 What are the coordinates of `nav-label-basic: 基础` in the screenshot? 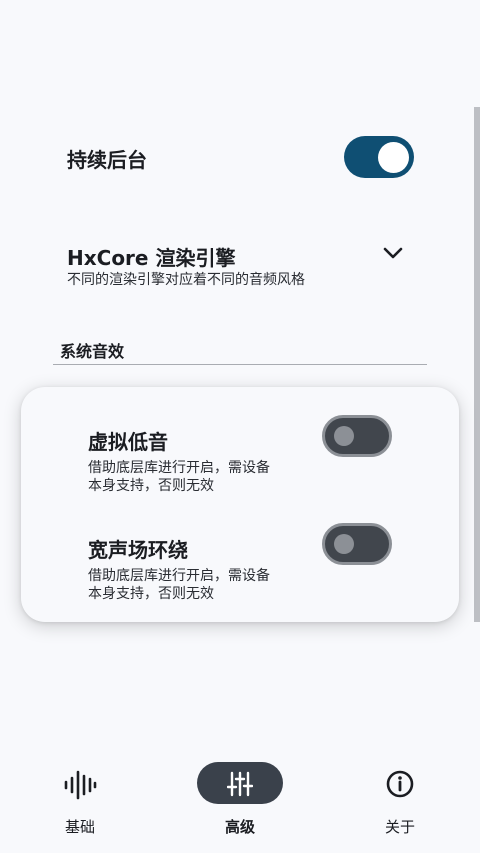 It's located at (79, 827).